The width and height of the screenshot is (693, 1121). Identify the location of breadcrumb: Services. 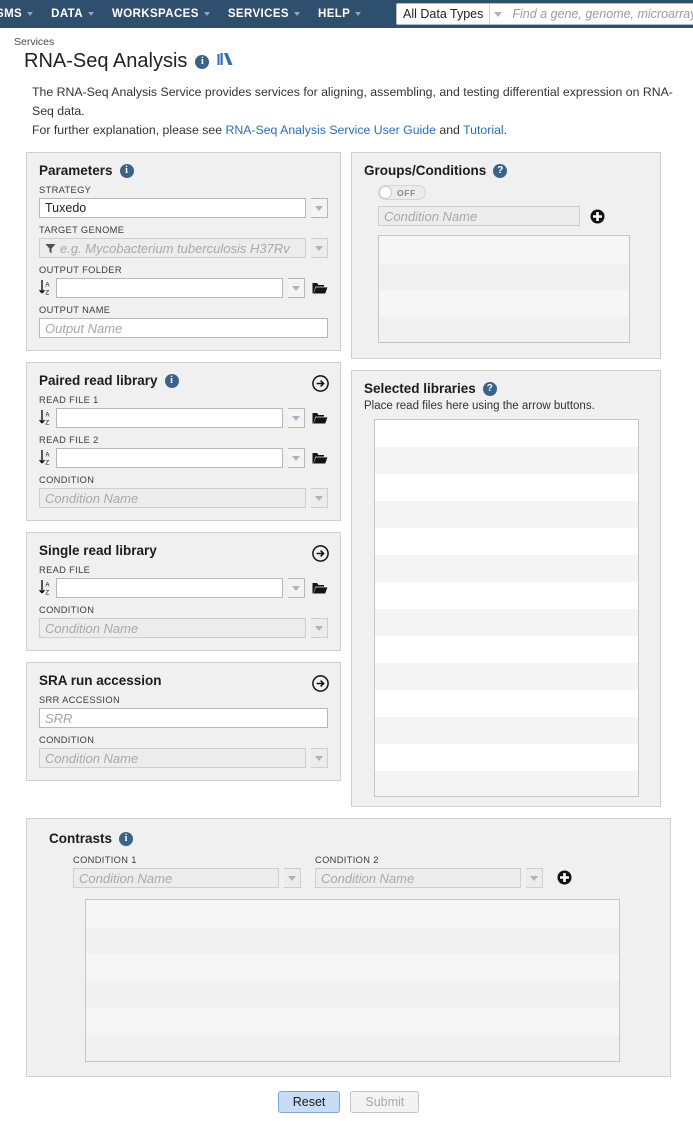
(34, 42).